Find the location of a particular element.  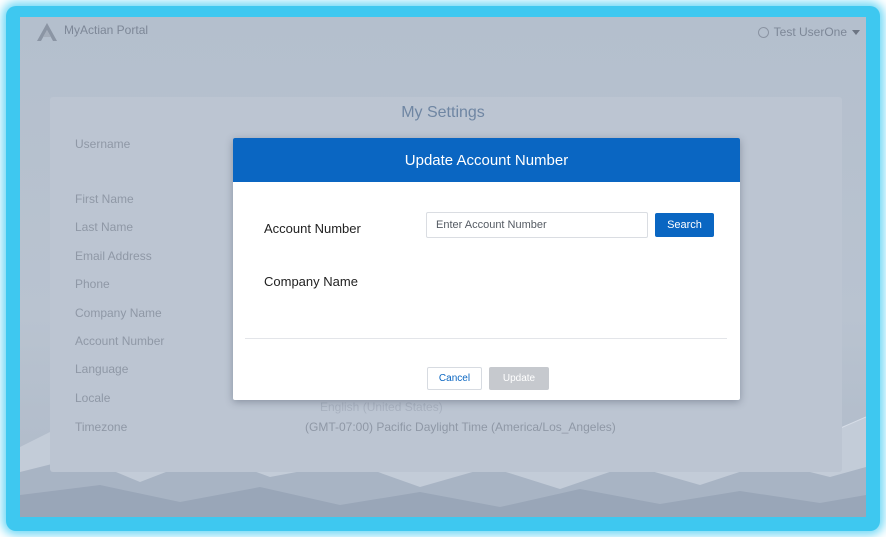

settings-title: My Settings is located at coordinates (443, 112).